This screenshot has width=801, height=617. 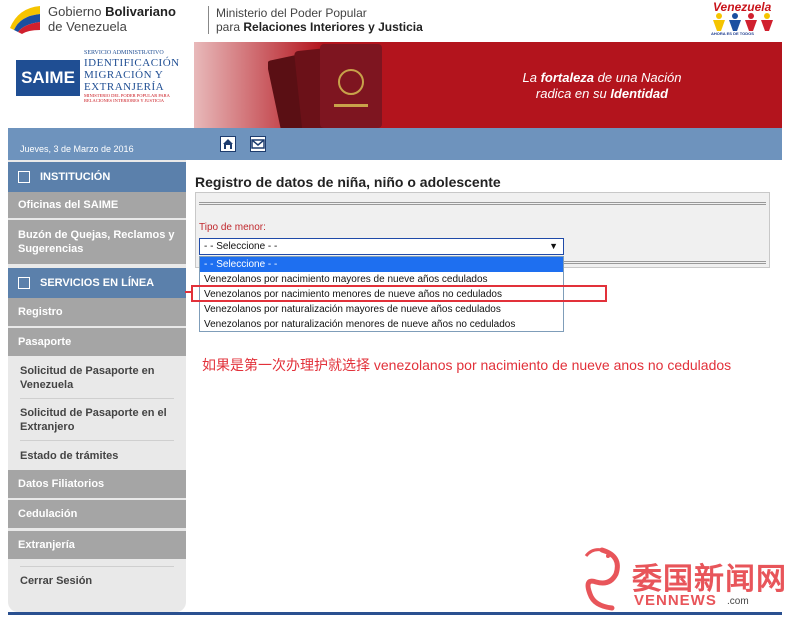 I want to click on sidebar-item-datos-filiatorios: Datos Filiatorios, so click(x=97, y=485).